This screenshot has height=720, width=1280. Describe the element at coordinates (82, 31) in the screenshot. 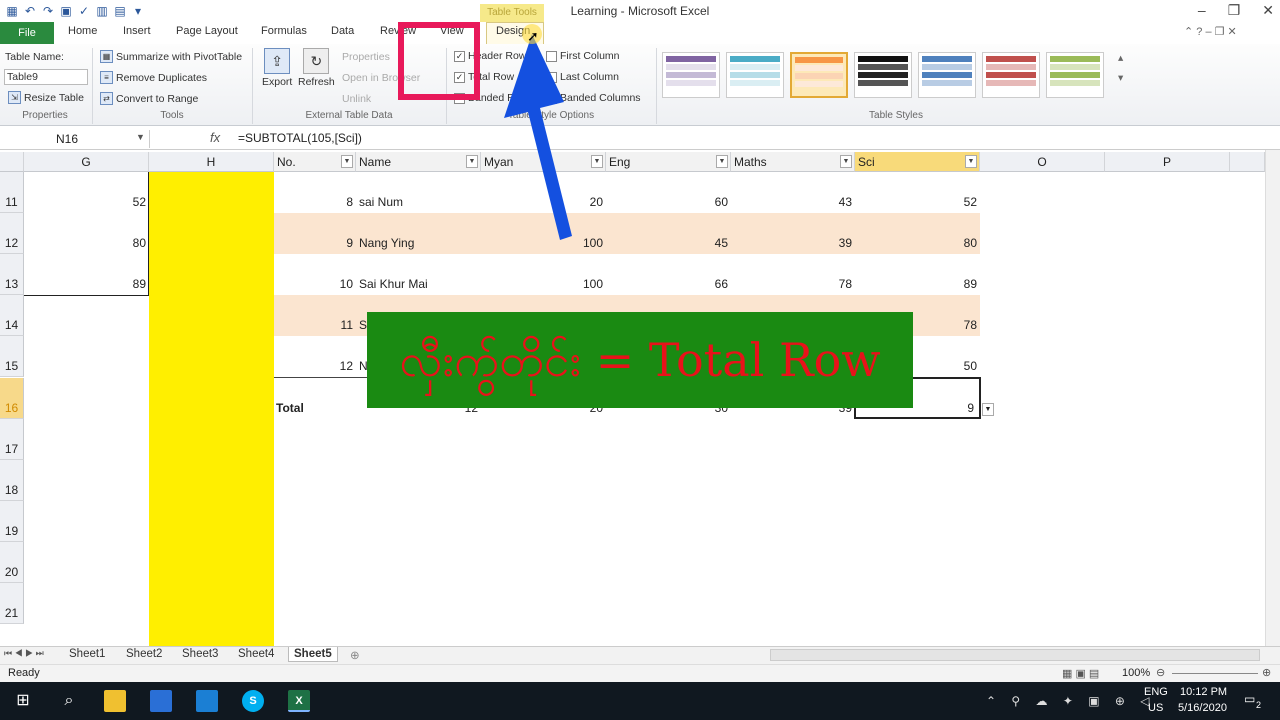

I see `tab-home: Home` at that location.